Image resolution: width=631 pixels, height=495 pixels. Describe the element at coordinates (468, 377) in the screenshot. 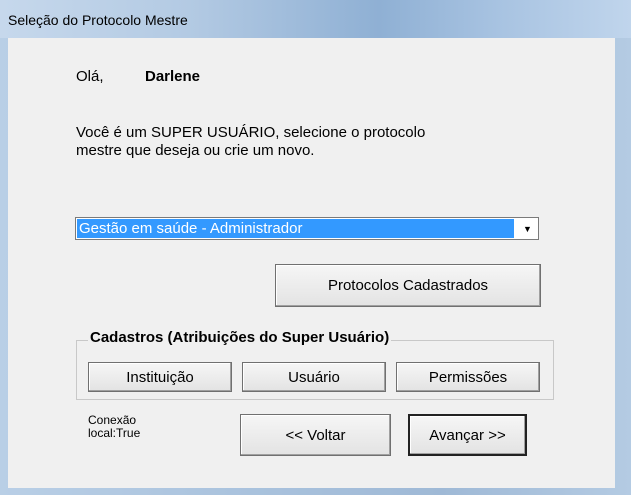

I see `permissoes-button: Permissões` at that location.